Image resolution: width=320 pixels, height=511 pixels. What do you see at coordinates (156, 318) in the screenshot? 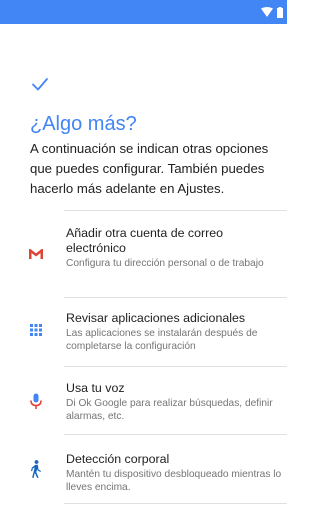
I see `option-title: Revisar aplicaciones adicionales` at bounding box center [156, 318].